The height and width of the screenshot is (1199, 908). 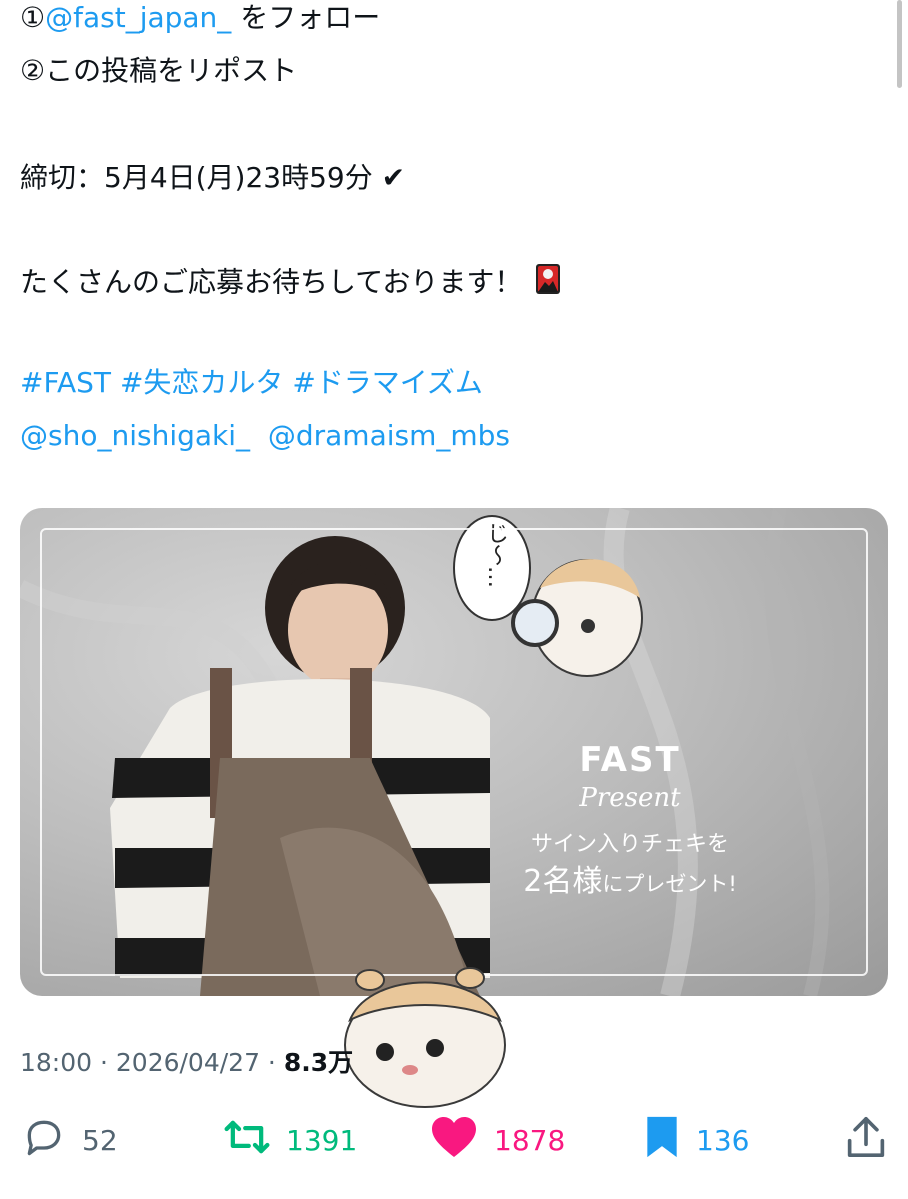 I want to click on present-rest: にプレゼント!, so click(x=669, y=884).